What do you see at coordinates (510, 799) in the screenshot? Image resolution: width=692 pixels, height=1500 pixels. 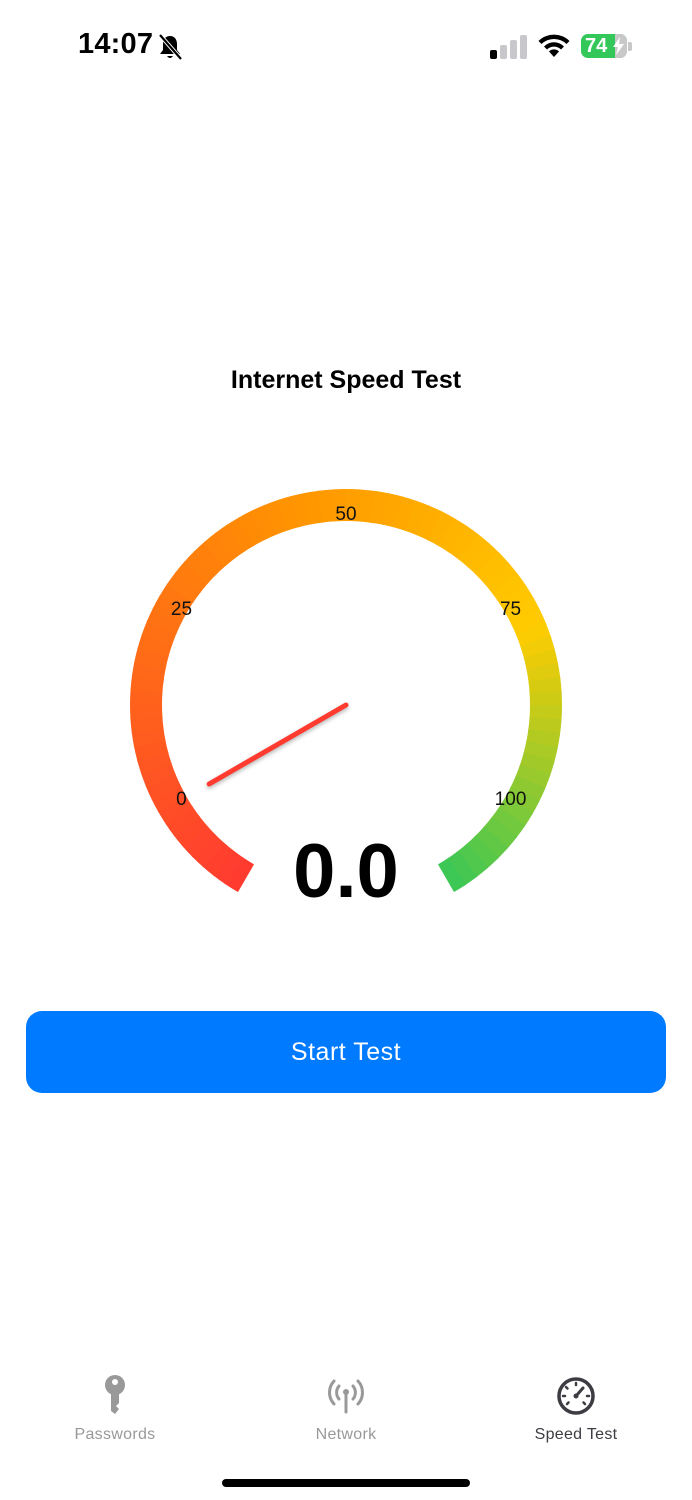 I see `gauge-tick-label-100: 100` at bounding box center [510, 799].